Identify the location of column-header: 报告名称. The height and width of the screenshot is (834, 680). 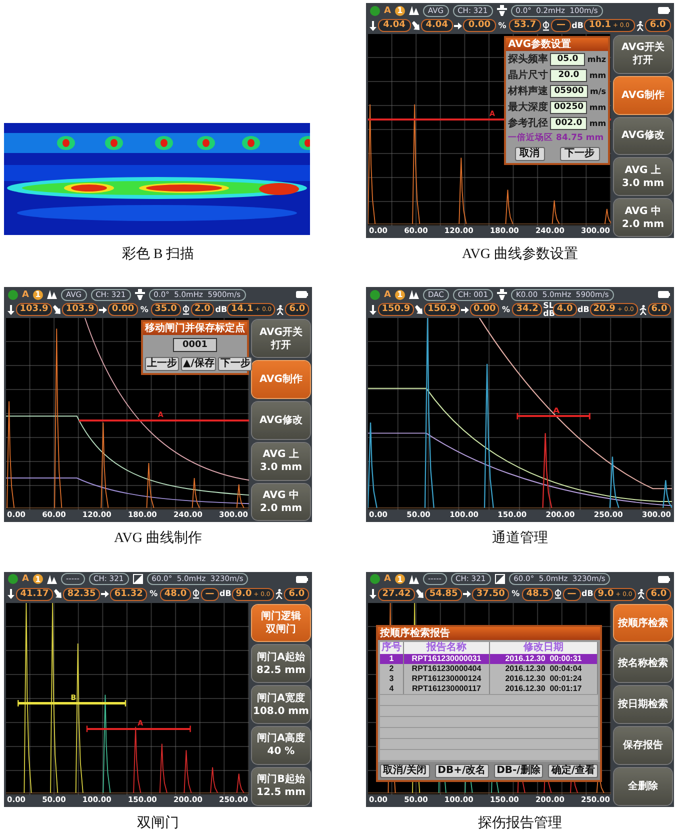
(447, 648).